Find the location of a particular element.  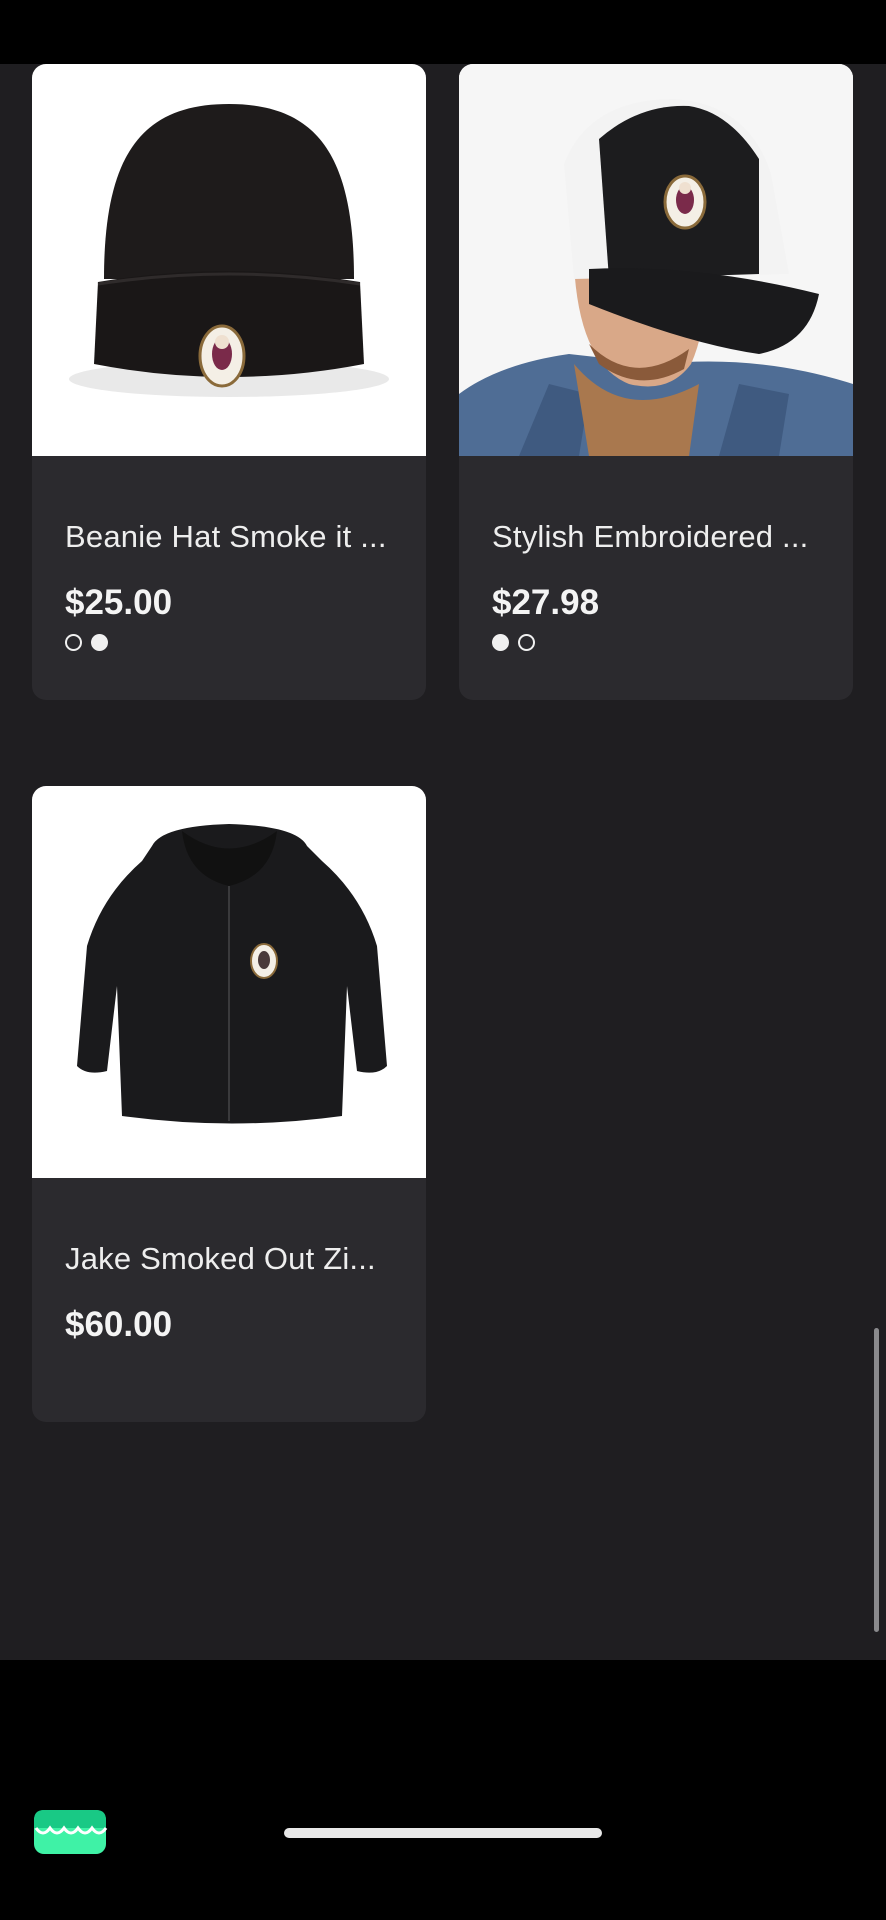

product-card-trucker-hat: Stylish Embroidered ... $27.98 is located at coordinates (656, 382).